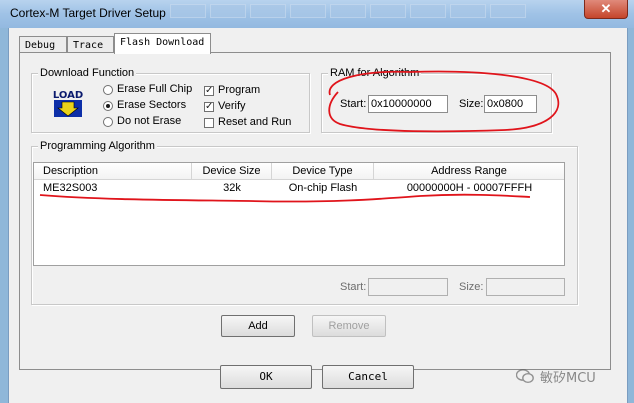  Describe the element at coordinates (510, 104) in the screenshot. I see `ram-size-input: 0x0800` at that location.